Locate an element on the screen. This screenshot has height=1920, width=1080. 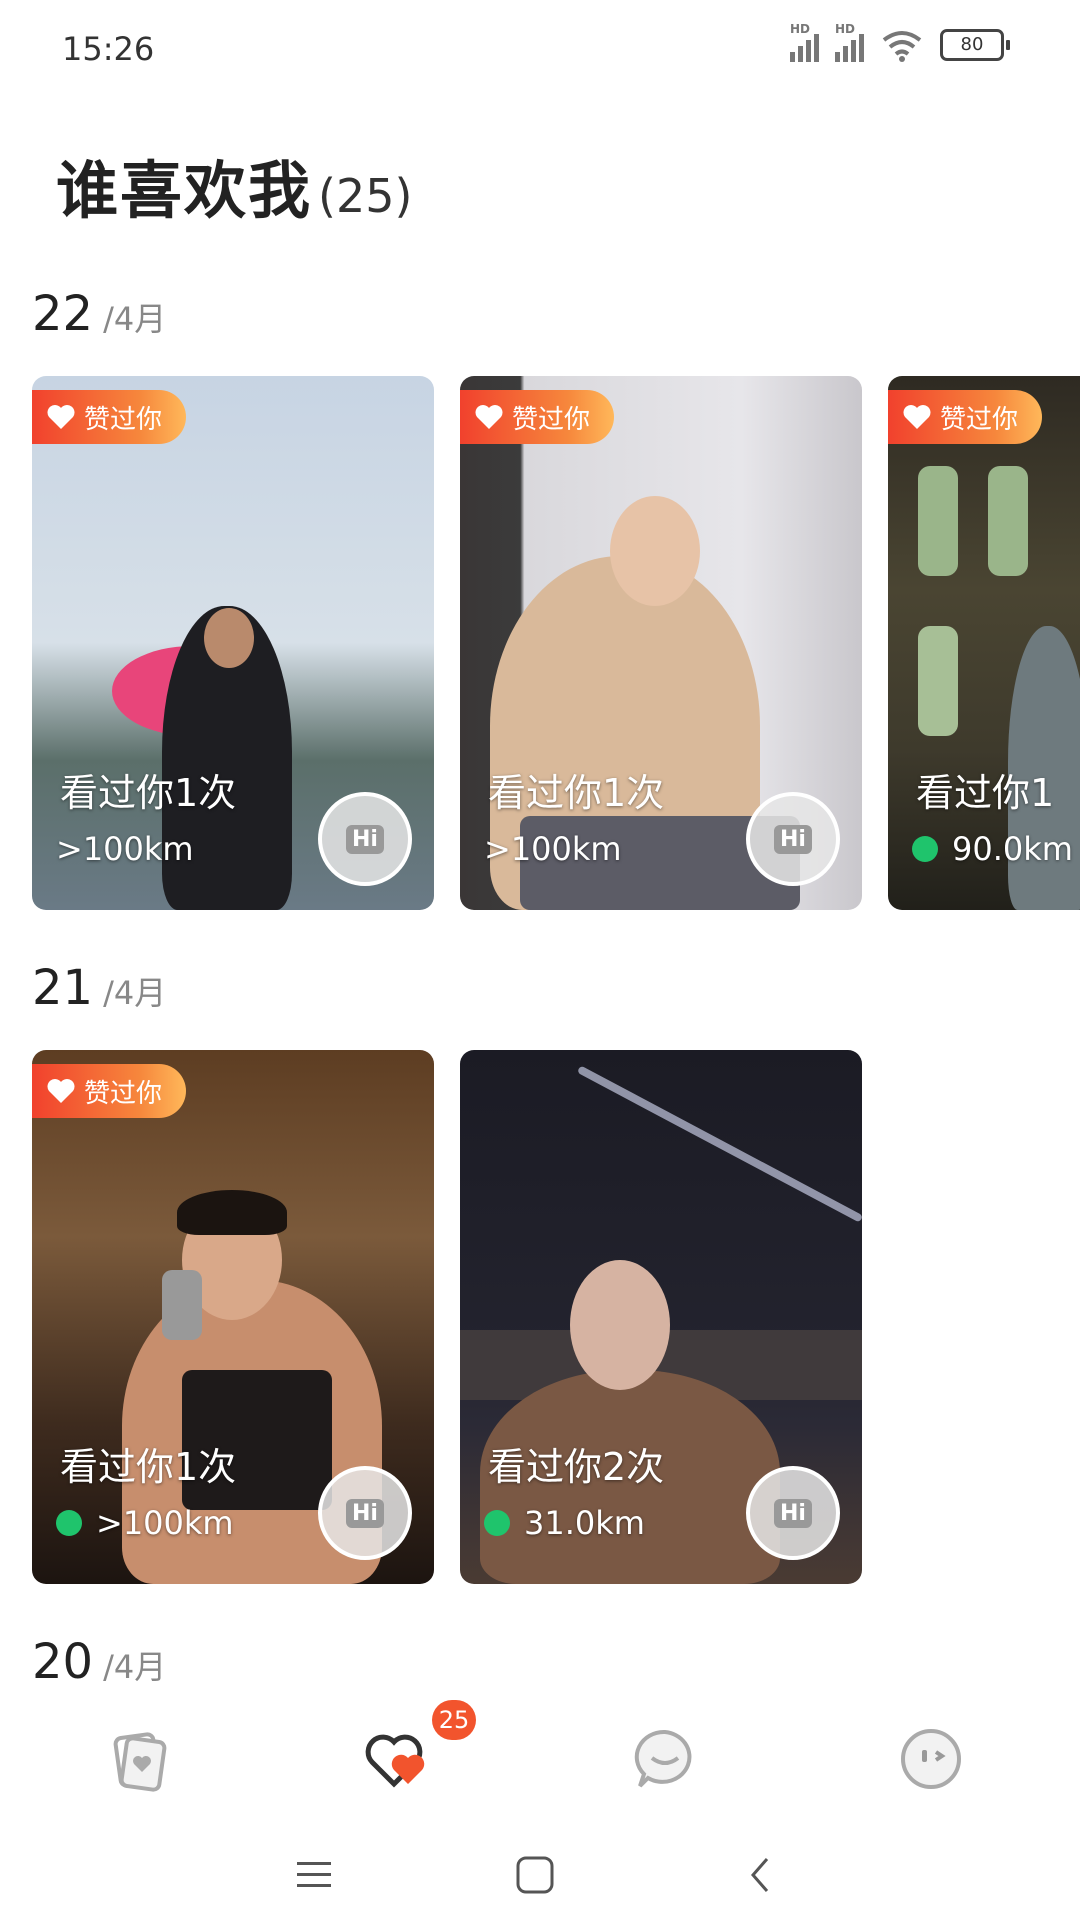
home-icon is located at coordinates (535, 1875).